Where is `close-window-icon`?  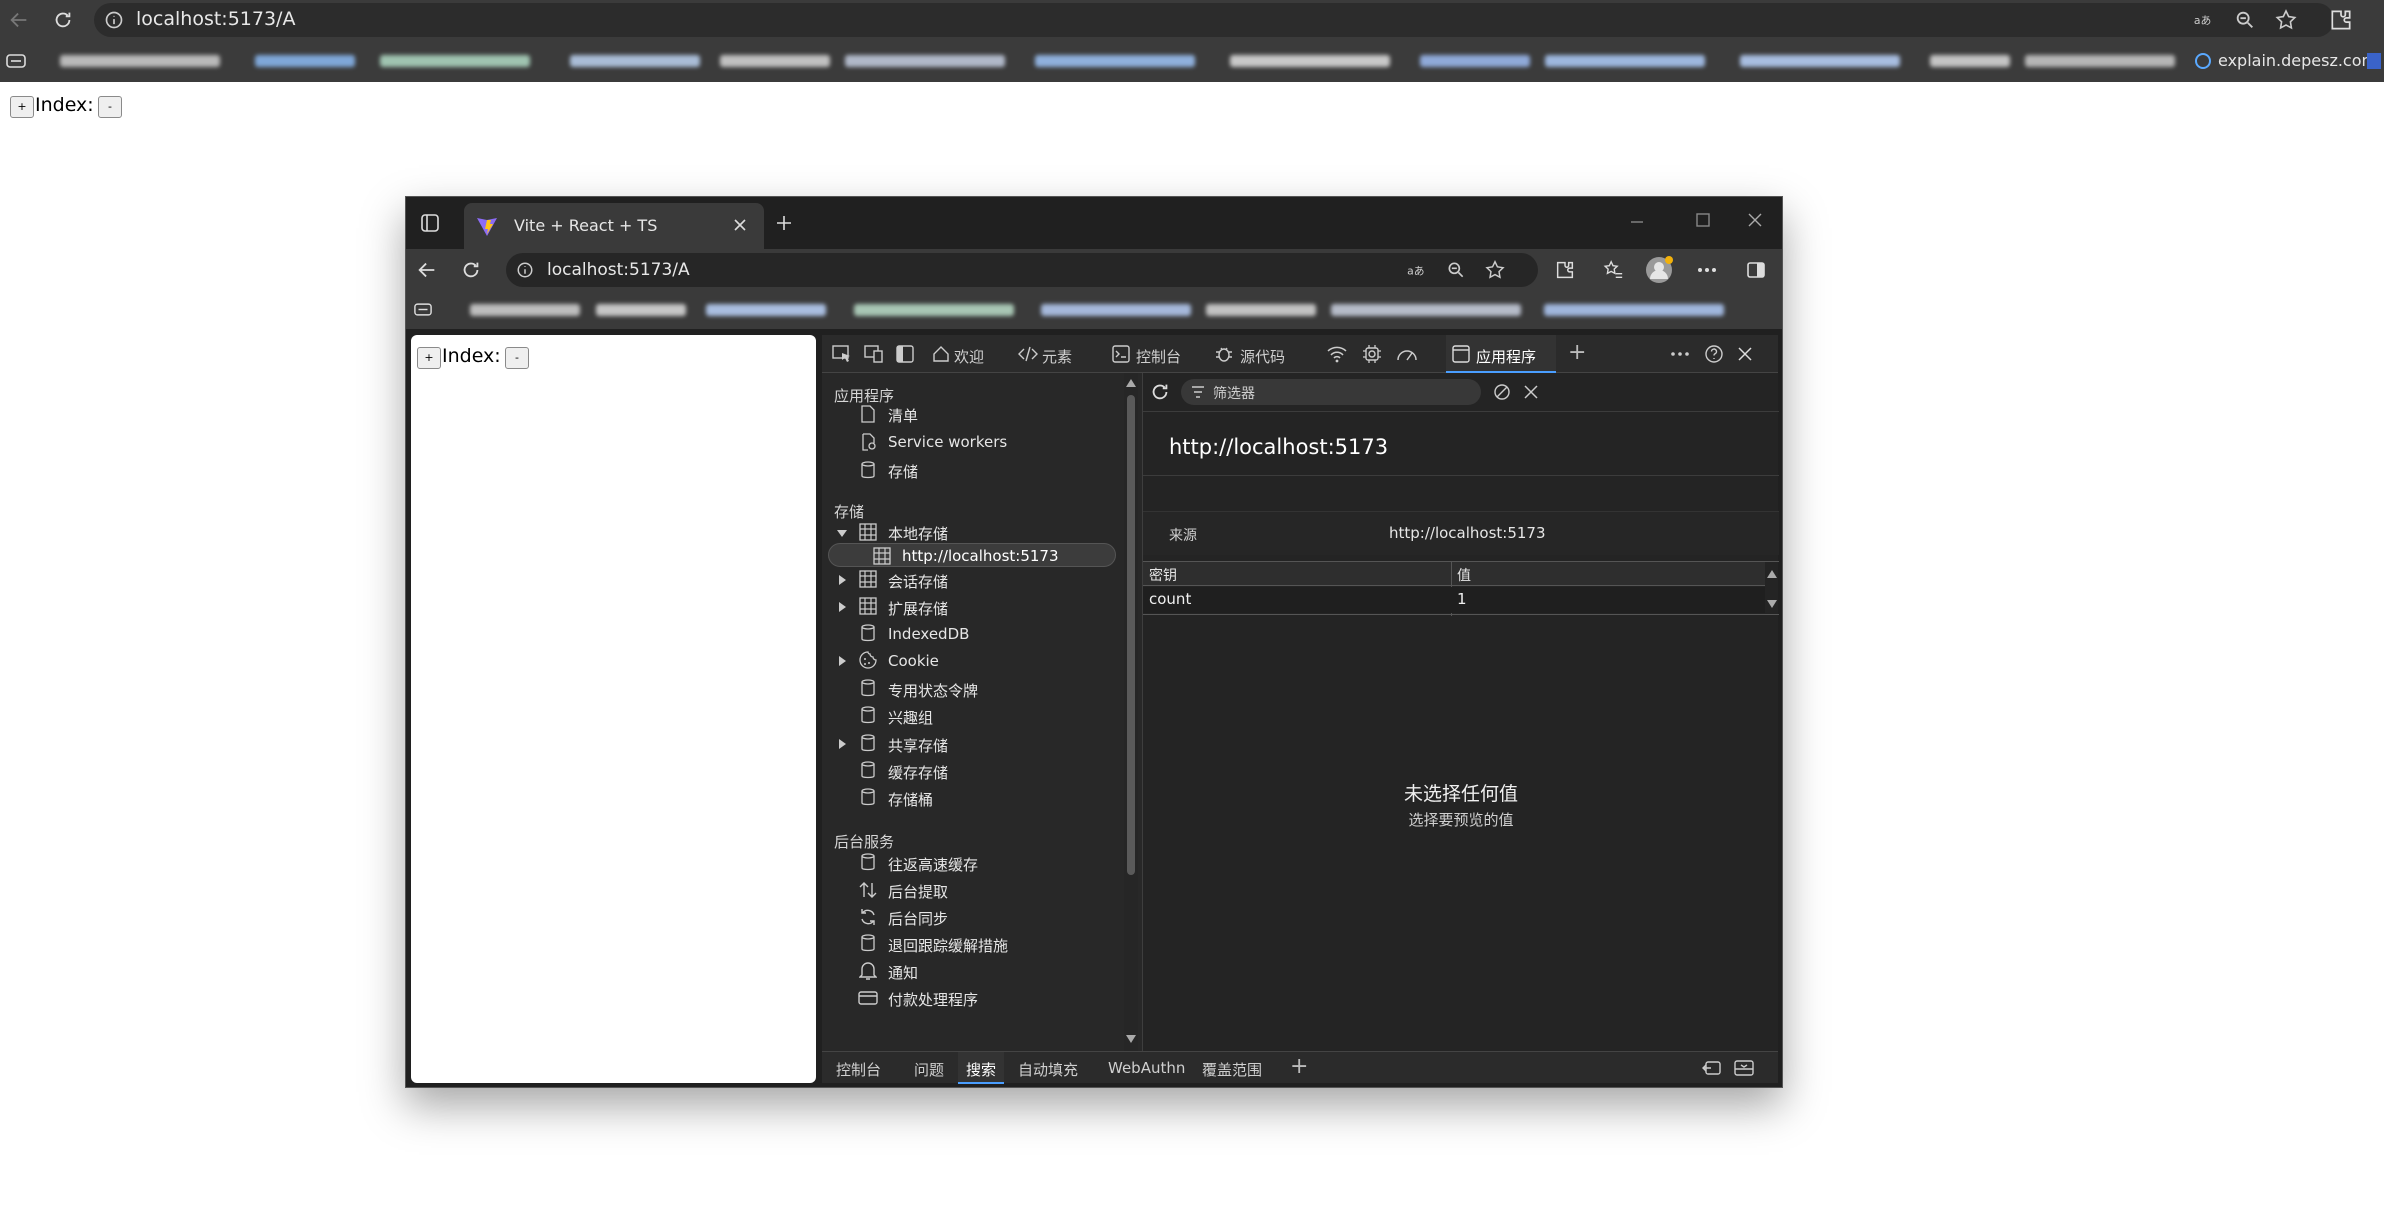 close-window-icon is located at coordinates (1755, 220).